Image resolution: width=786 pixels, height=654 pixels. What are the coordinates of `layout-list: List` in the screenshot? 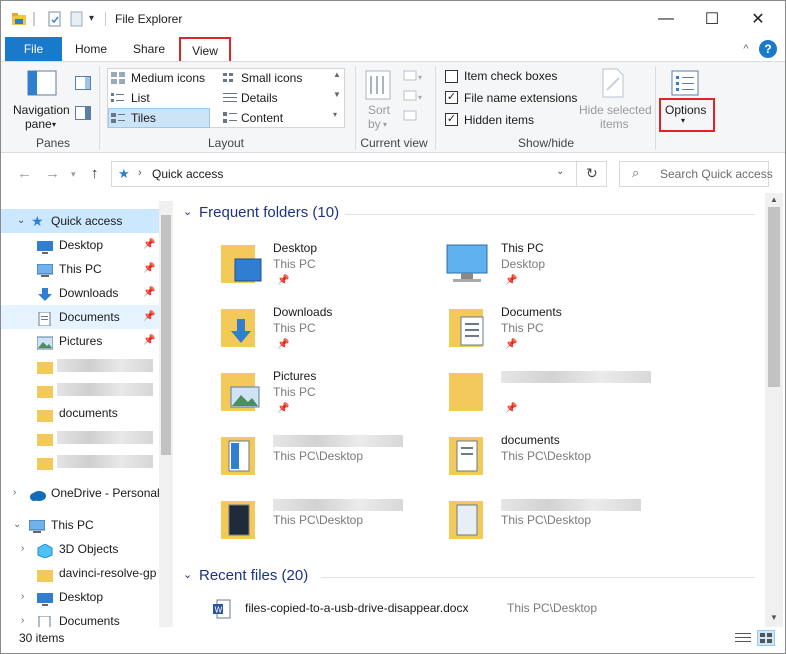 It's located at (140, 98).